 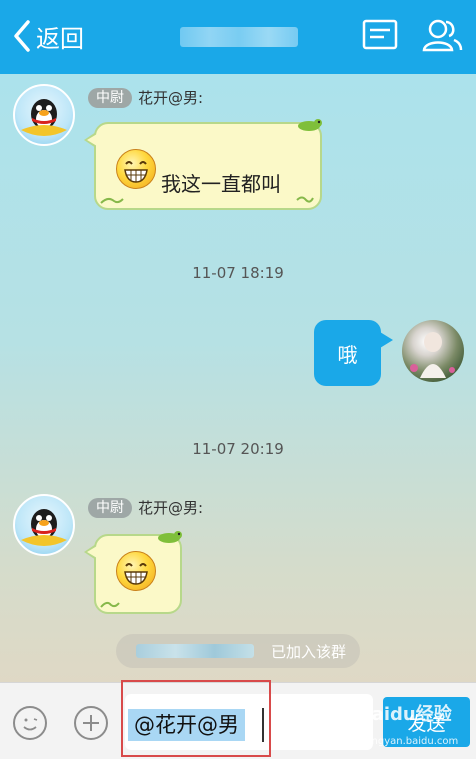 I want to click on chat-history-button, so click(x=380, y=37).